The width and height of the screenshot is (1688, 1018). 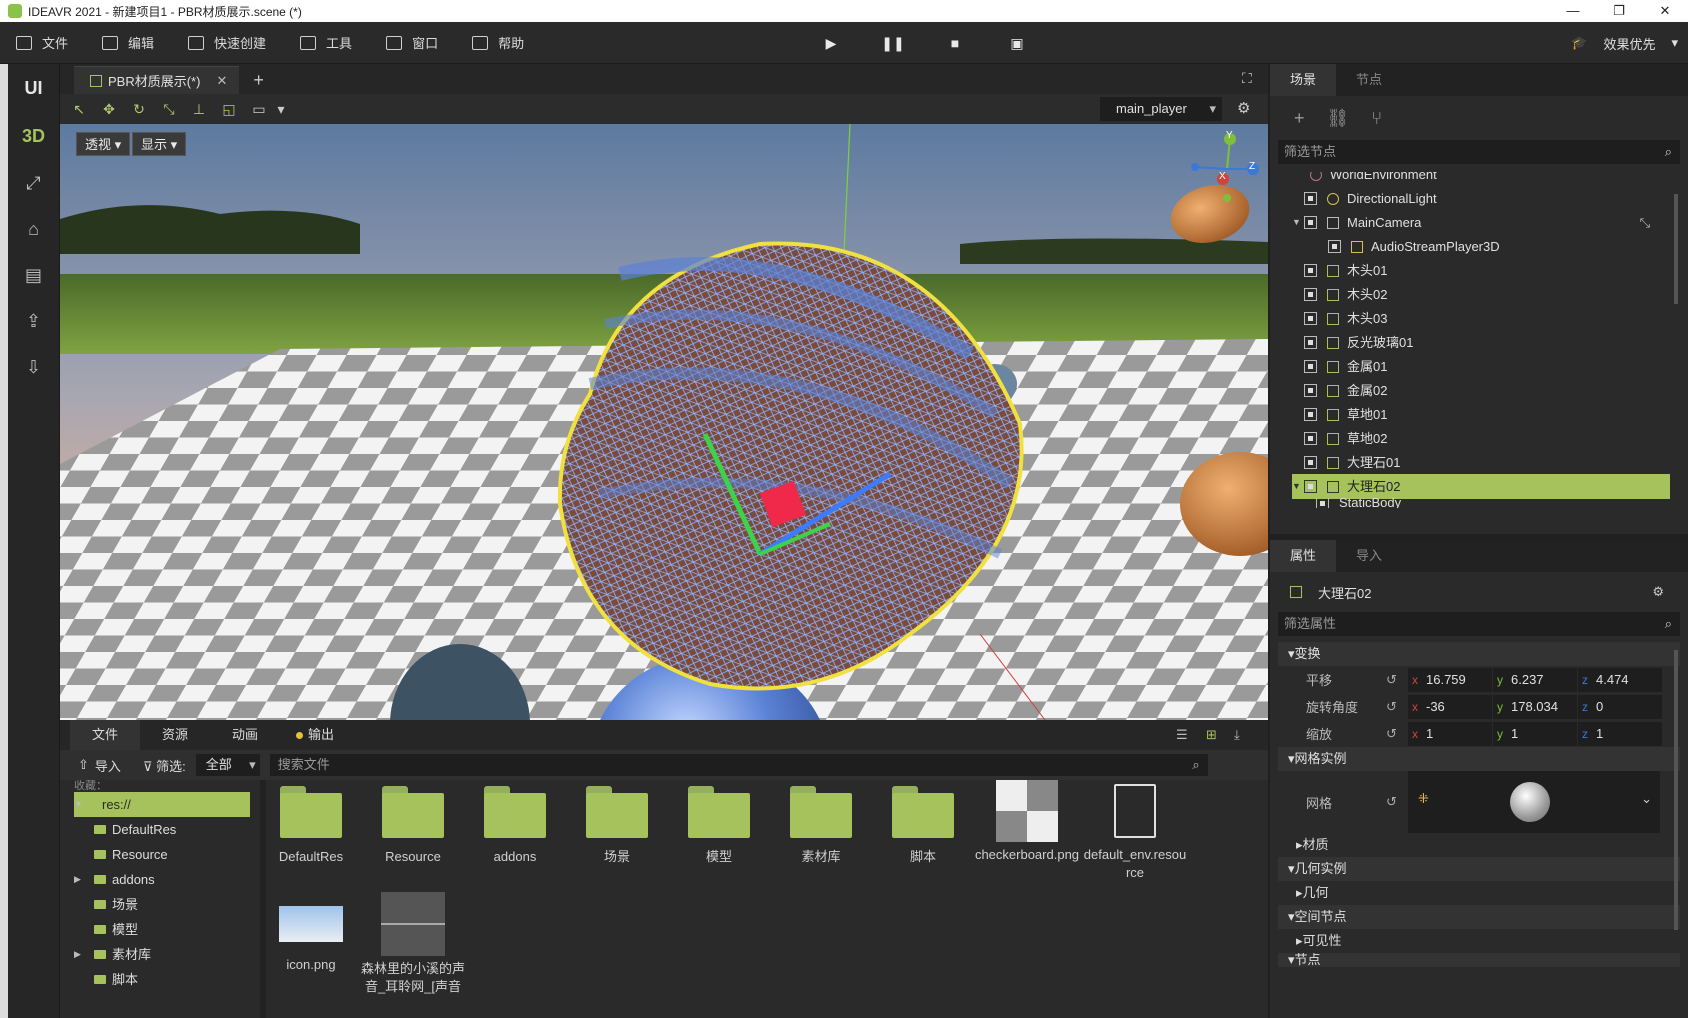 What do you see at coordinates (1328, 294) in the screenshot?
I see `node-wood-02: 木头02` at bounding box center [1328, 294].